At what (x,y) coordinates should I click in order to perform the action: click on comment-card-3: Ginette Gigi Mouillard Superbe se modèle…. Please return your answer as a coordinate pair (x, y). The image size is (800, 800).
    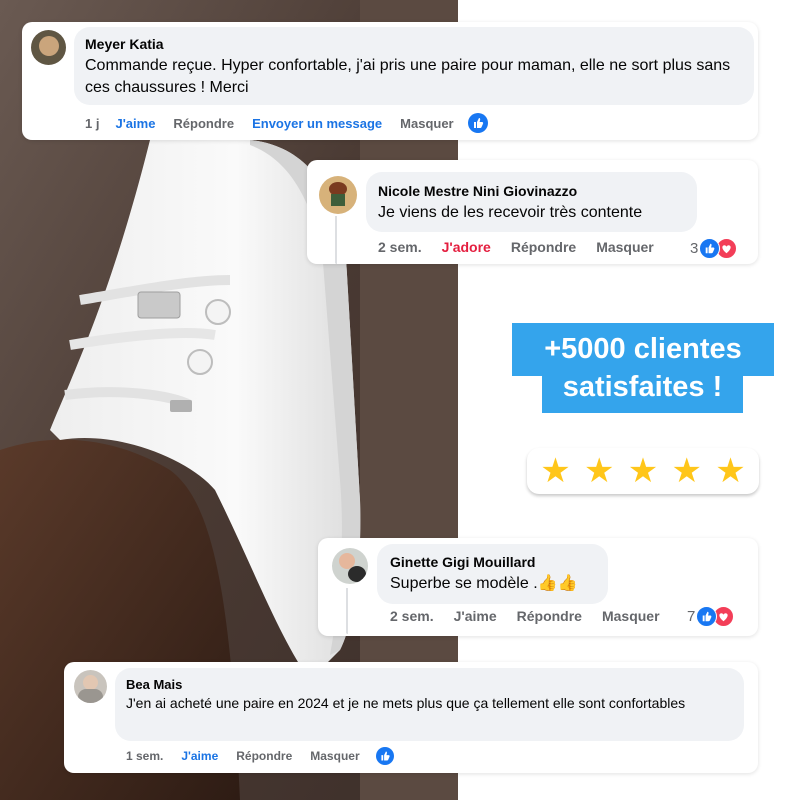
    Looking at the image, I should click on (538, 587).